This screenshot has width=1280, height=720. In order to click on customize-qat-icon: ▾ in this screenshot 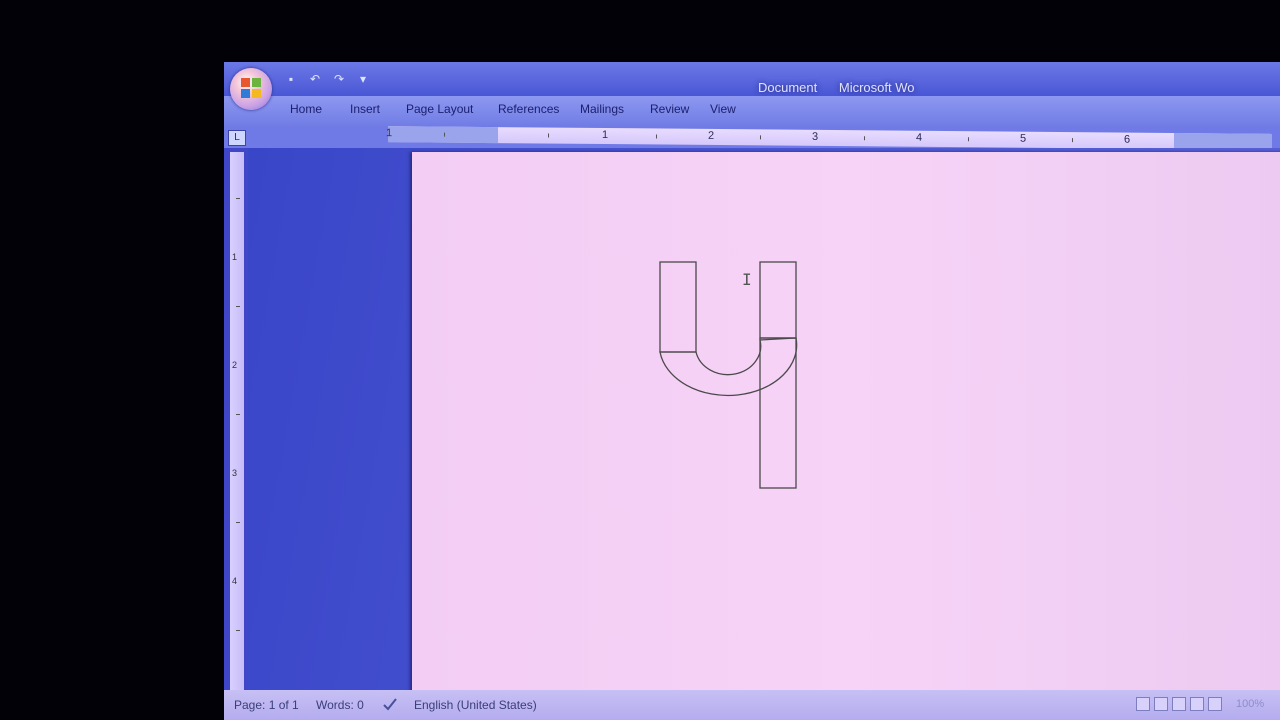, I will do `click(363, 79)`.